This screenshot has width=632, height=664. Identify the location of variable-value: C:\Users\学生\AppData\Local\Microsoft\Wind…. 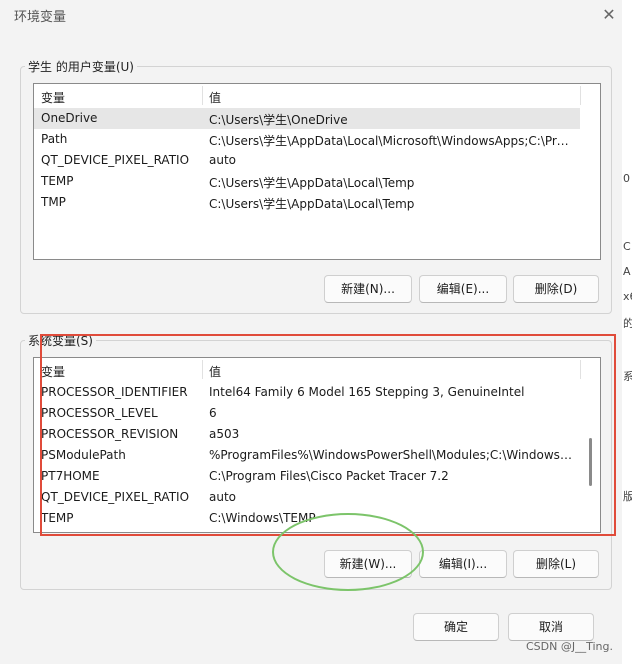
(392, 141).